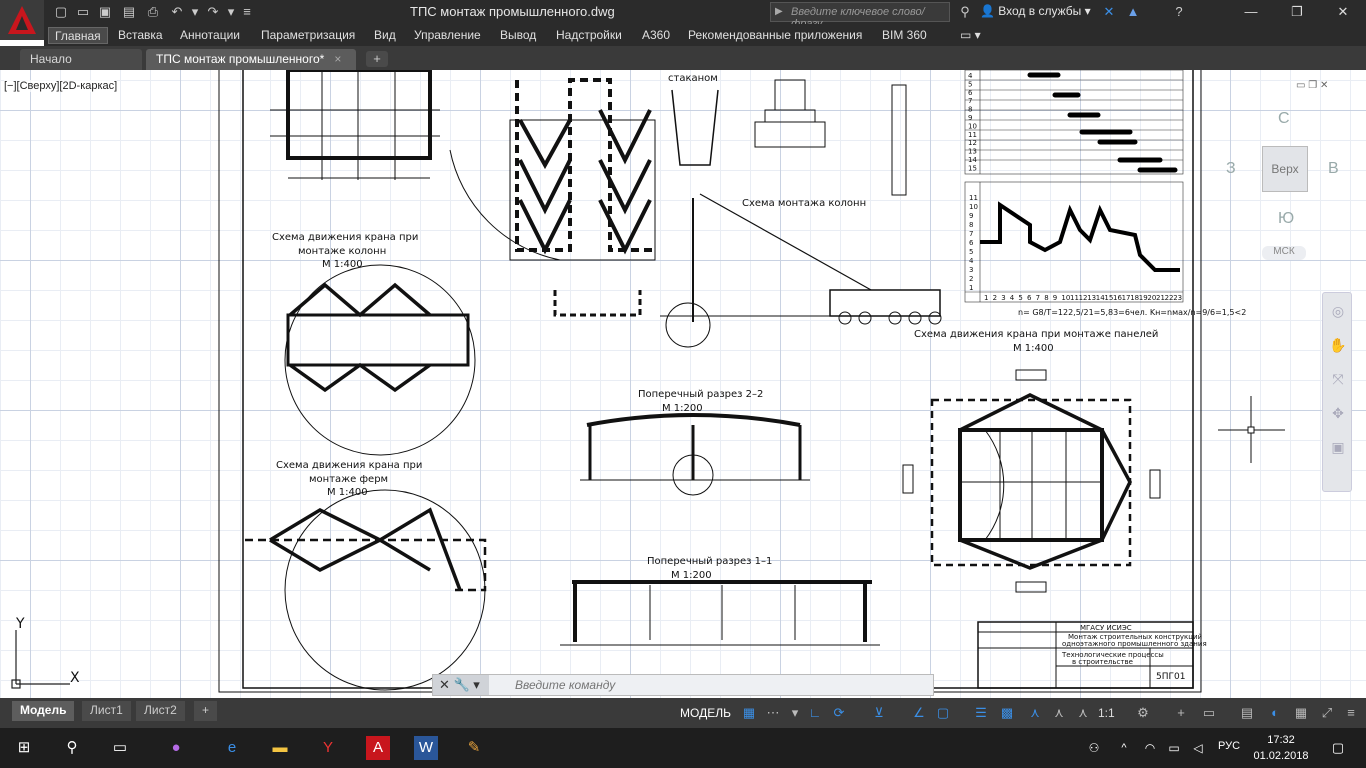 This screenshot has height=768, width=1366. What do you see at coordinates (176, 748) in the screenshot?
I see `cortana-mic-icon: ●` at bounding box center [176, 748].